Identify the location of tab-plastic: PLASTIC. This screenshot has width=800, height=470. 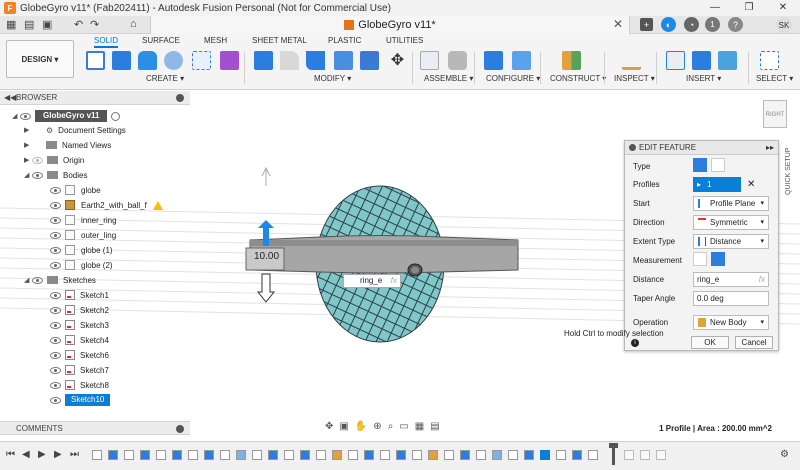
(344, 40).